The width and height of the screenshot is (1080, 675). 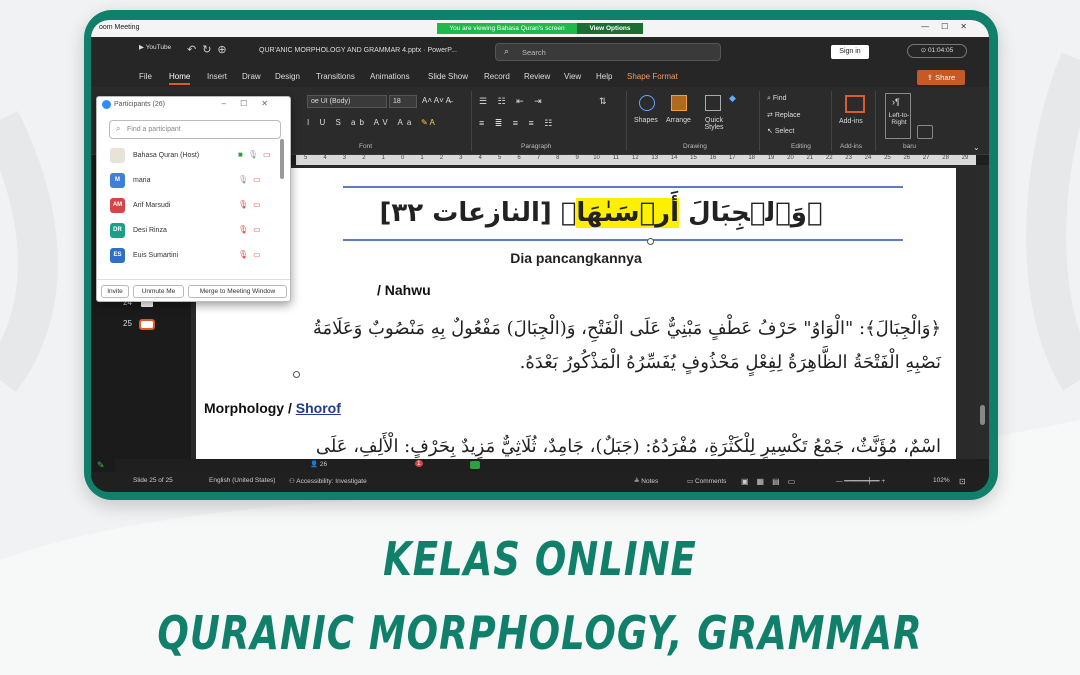 I want to click on nahwu-heading: / Nahwu, so click(x=404, y=290).